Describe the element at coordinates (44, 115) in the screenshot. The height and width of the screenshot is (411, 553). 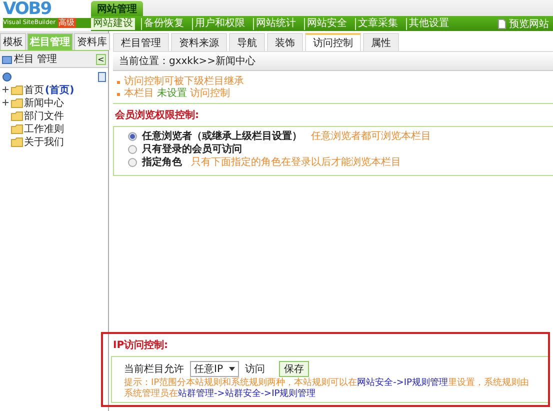
I see `tree-item: 部门文件` at that location.